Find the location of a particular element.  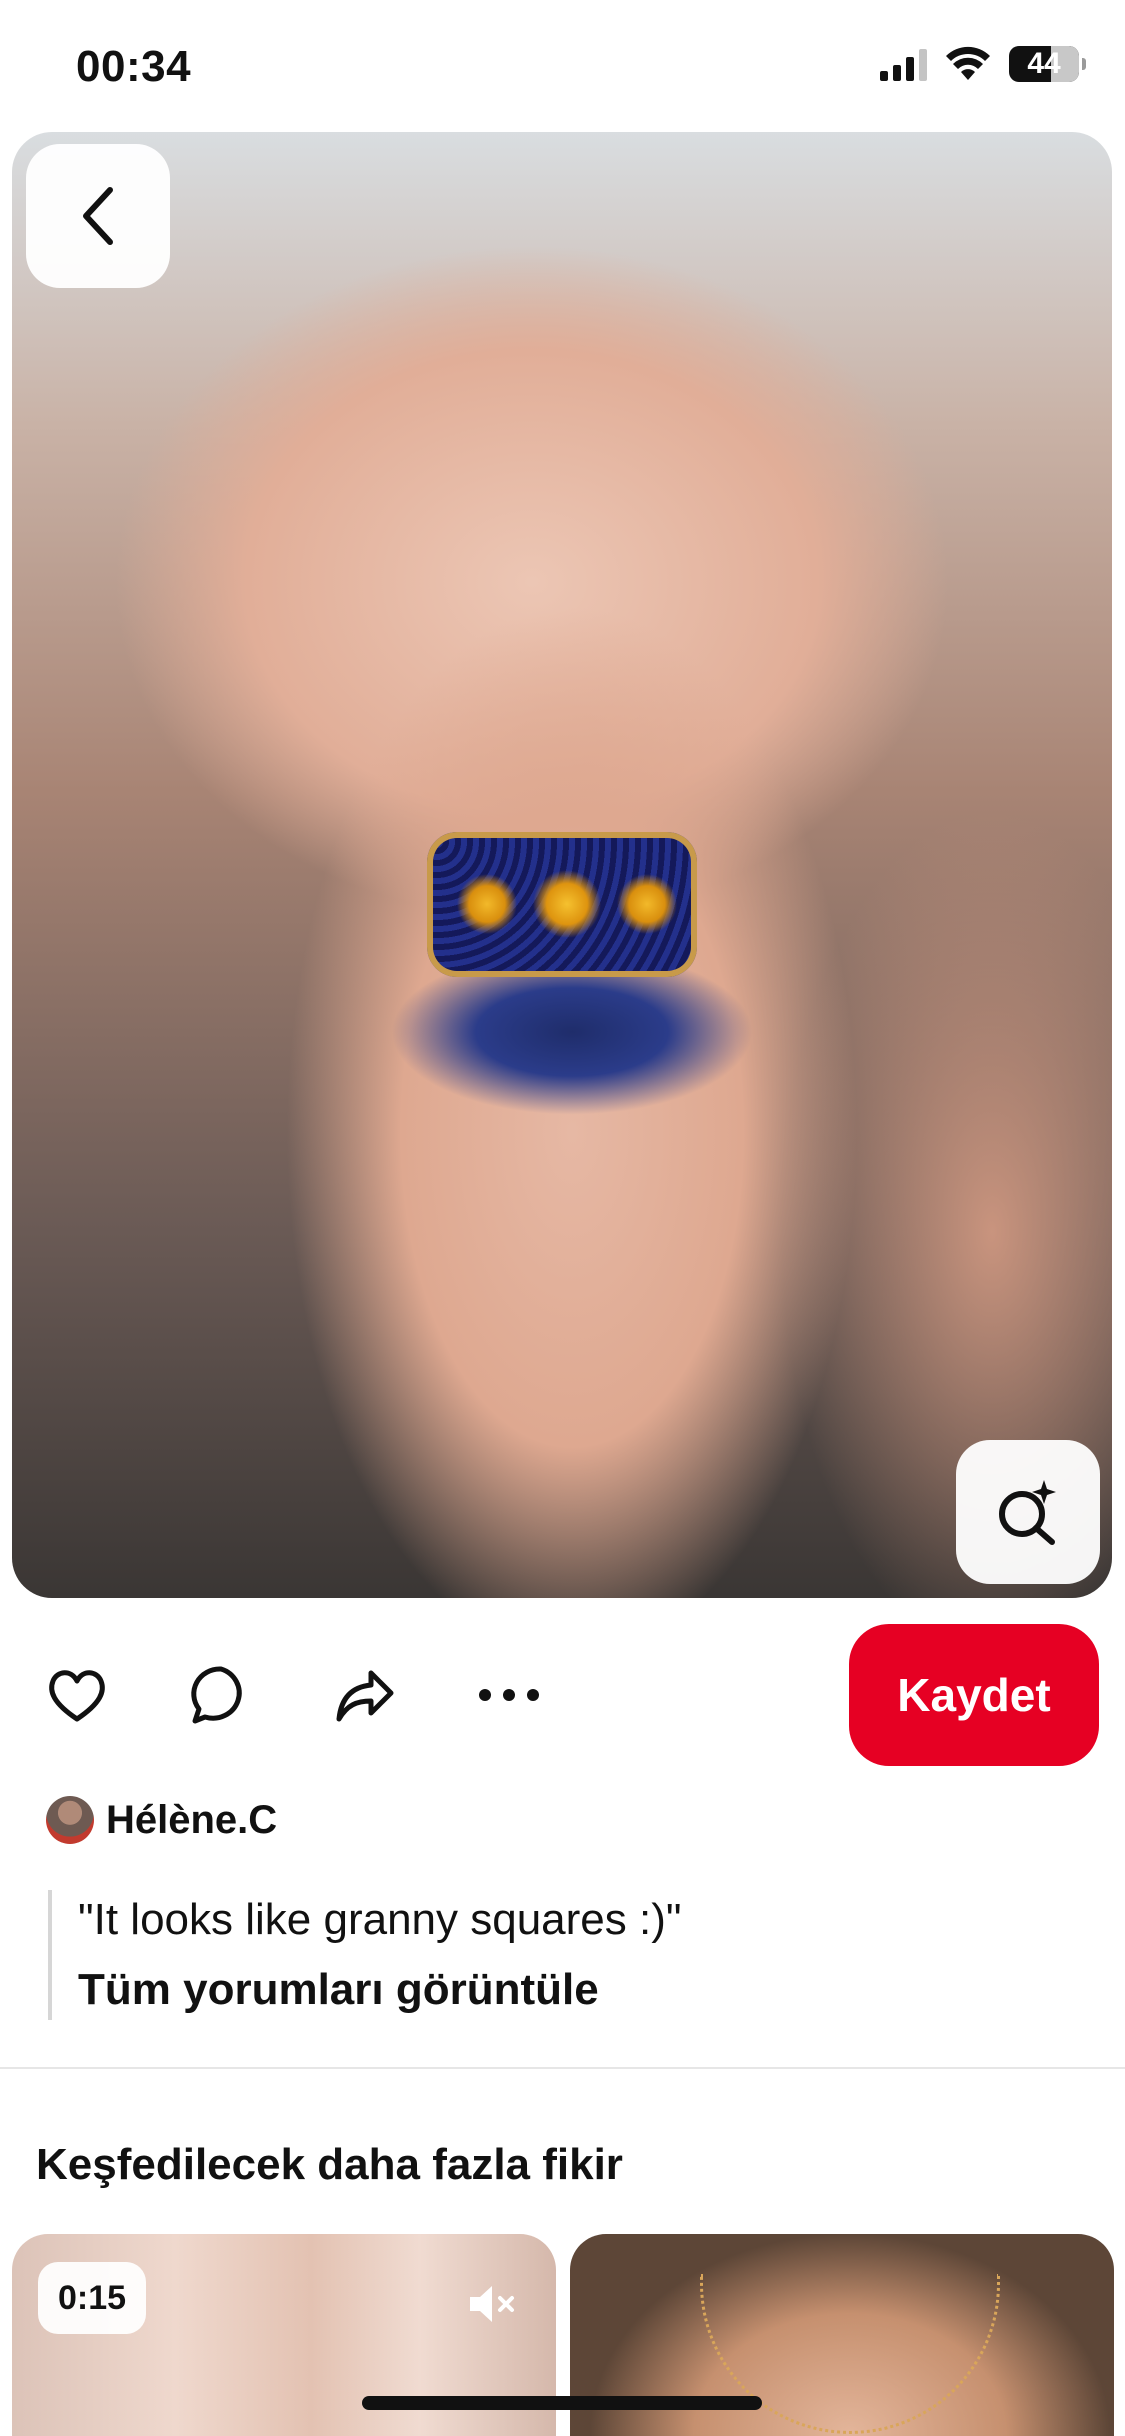

visual-search-icon is located at coordinates (1027, 1512).